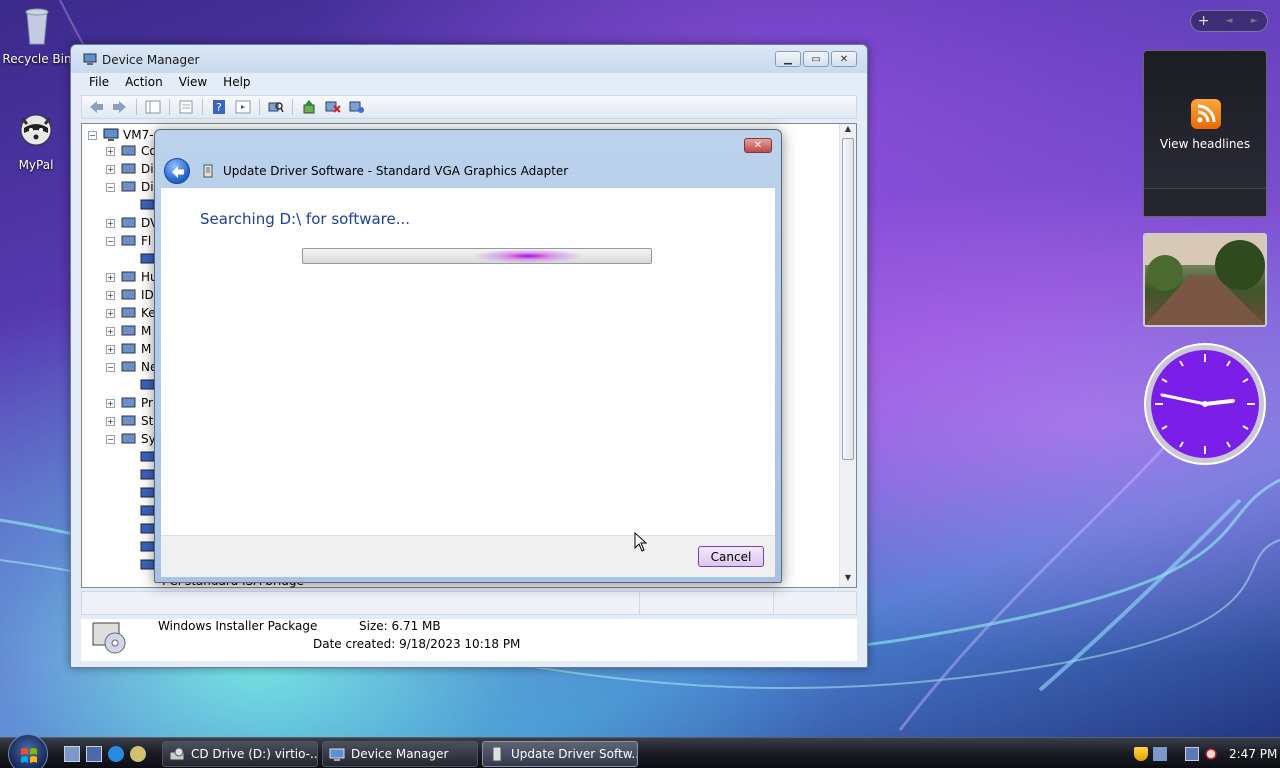  Describe the element at coordinates (848, 580) in the screenshot. I see `scroll-down-arrow-icon: ▼` at that location.